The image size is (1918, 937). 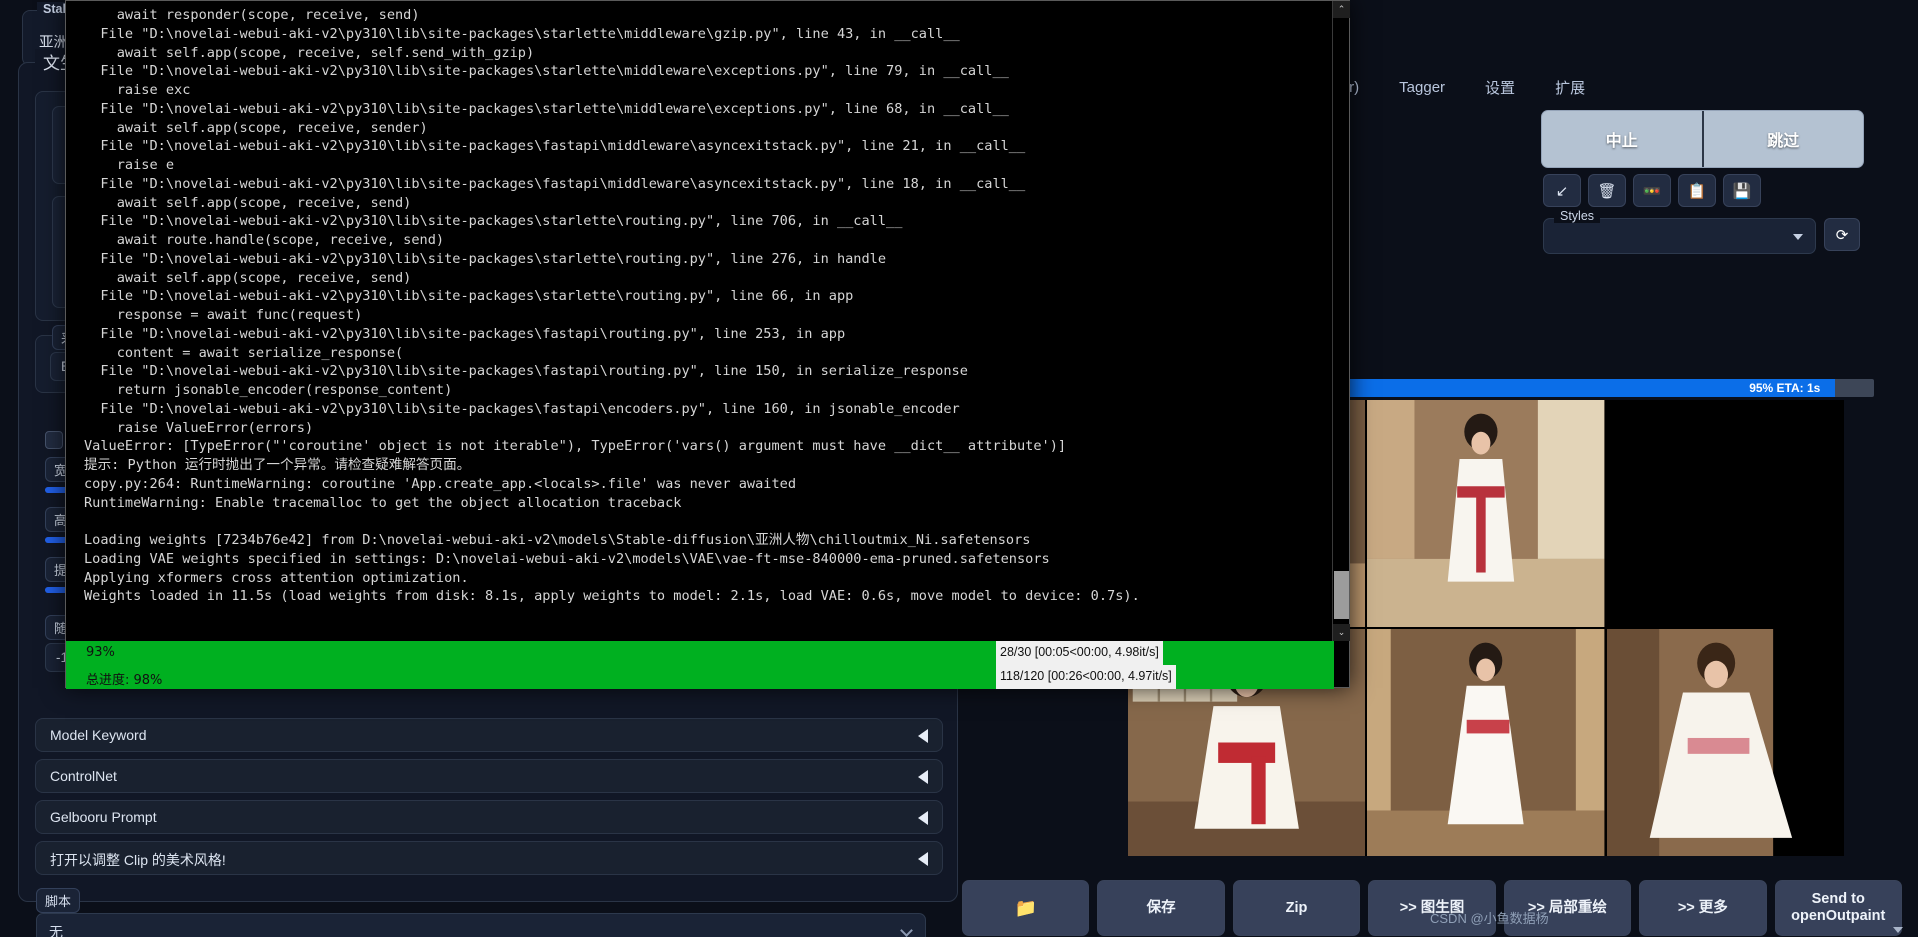 What do you see at coordinates (58, 900) in the screenshot?
I see `script-section-label: 脚本` at bounding box center [58, 900].